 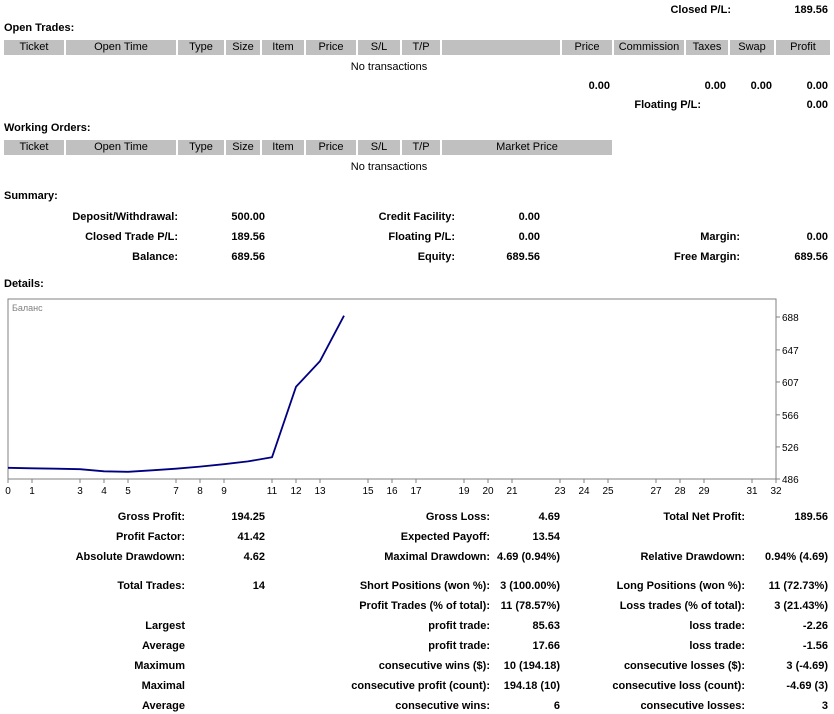 What do you see at coordinates (692, 706) in the screenshot?
I see `stat-label: consecutive losses:` at bounding box center [692, 706].